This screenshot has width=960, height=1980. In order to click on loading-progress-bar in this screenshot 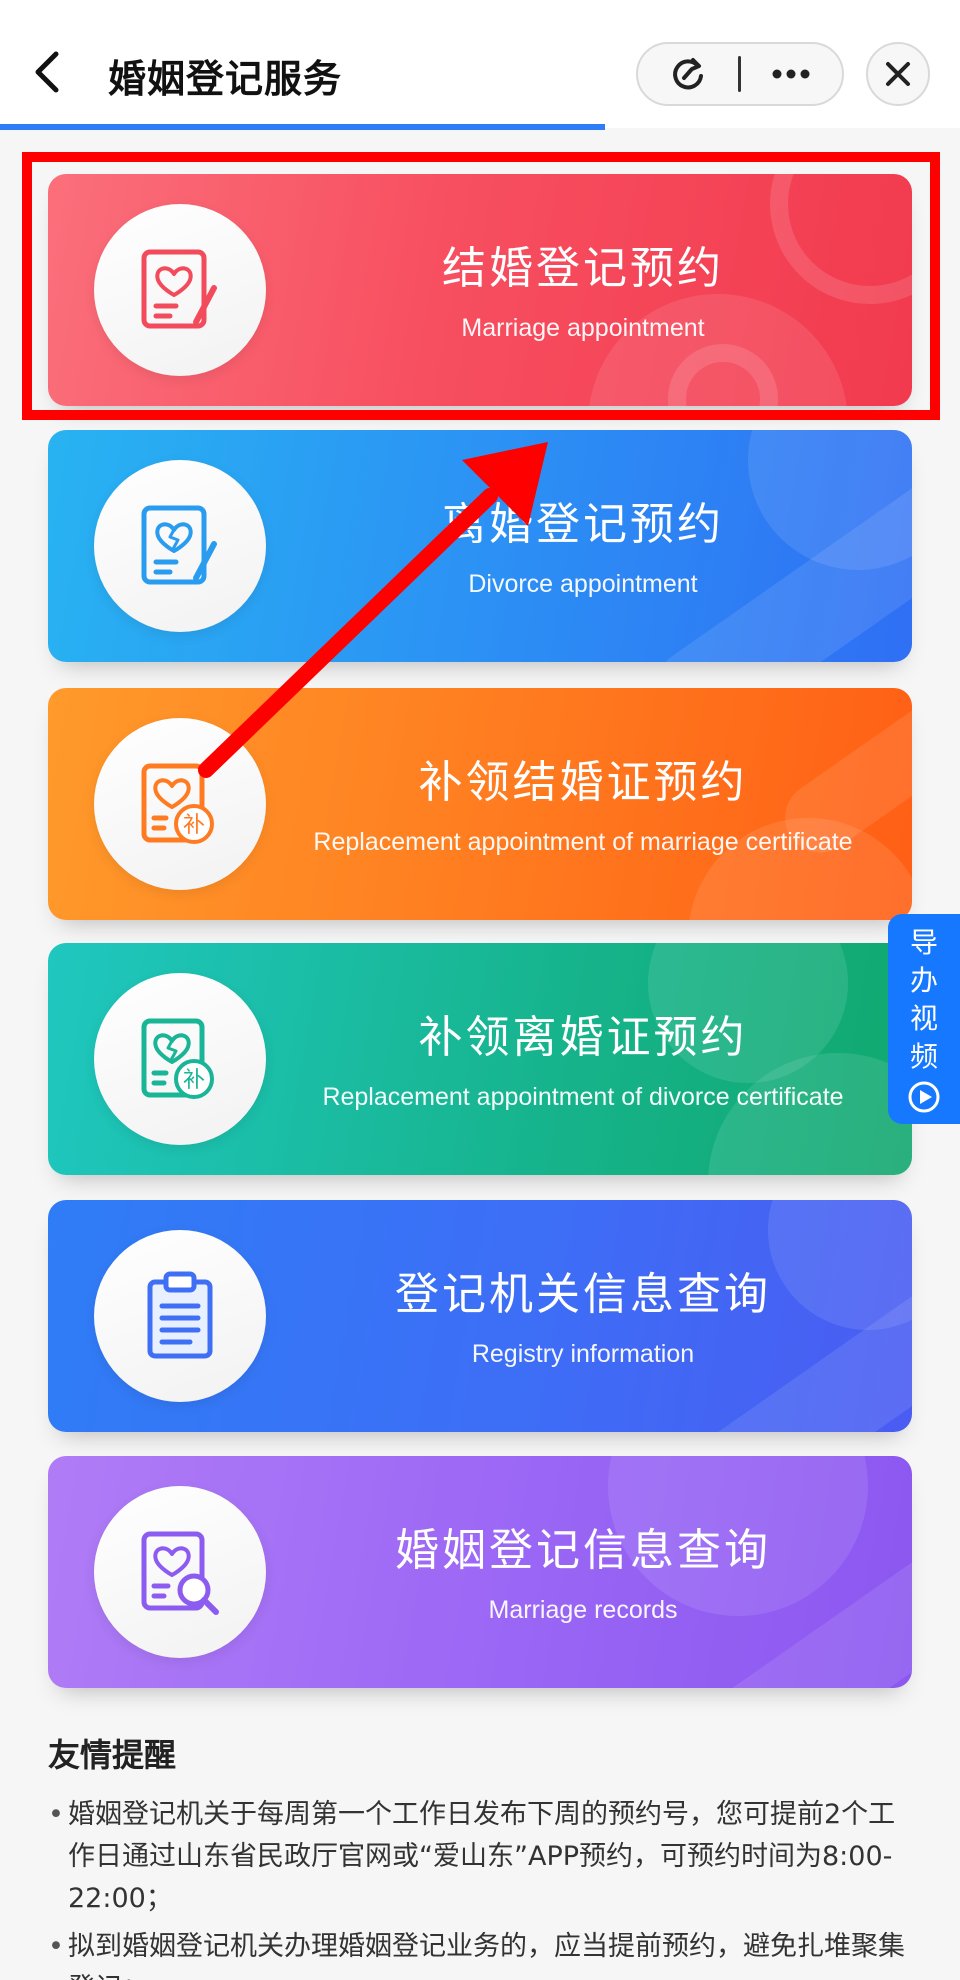, I will do `click(302, 127)`.